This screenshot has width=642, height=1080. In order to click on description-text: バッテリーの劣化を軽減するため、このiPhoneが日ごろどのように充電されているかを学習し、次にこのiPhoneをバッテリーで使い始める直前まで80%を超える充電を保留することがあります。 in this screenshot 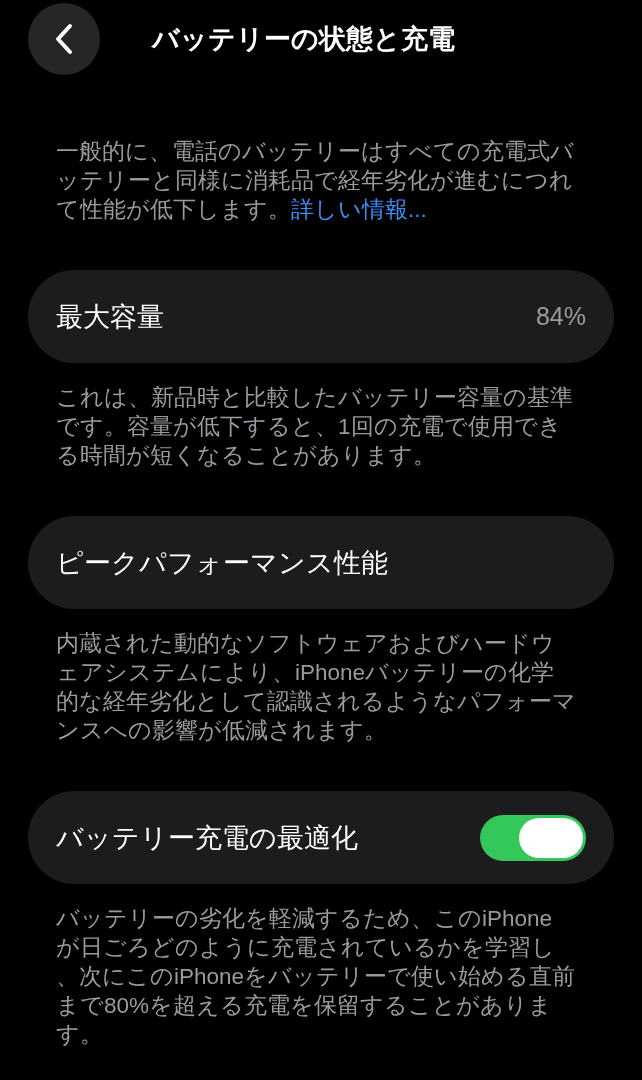, I will do `click(316, 977)`.